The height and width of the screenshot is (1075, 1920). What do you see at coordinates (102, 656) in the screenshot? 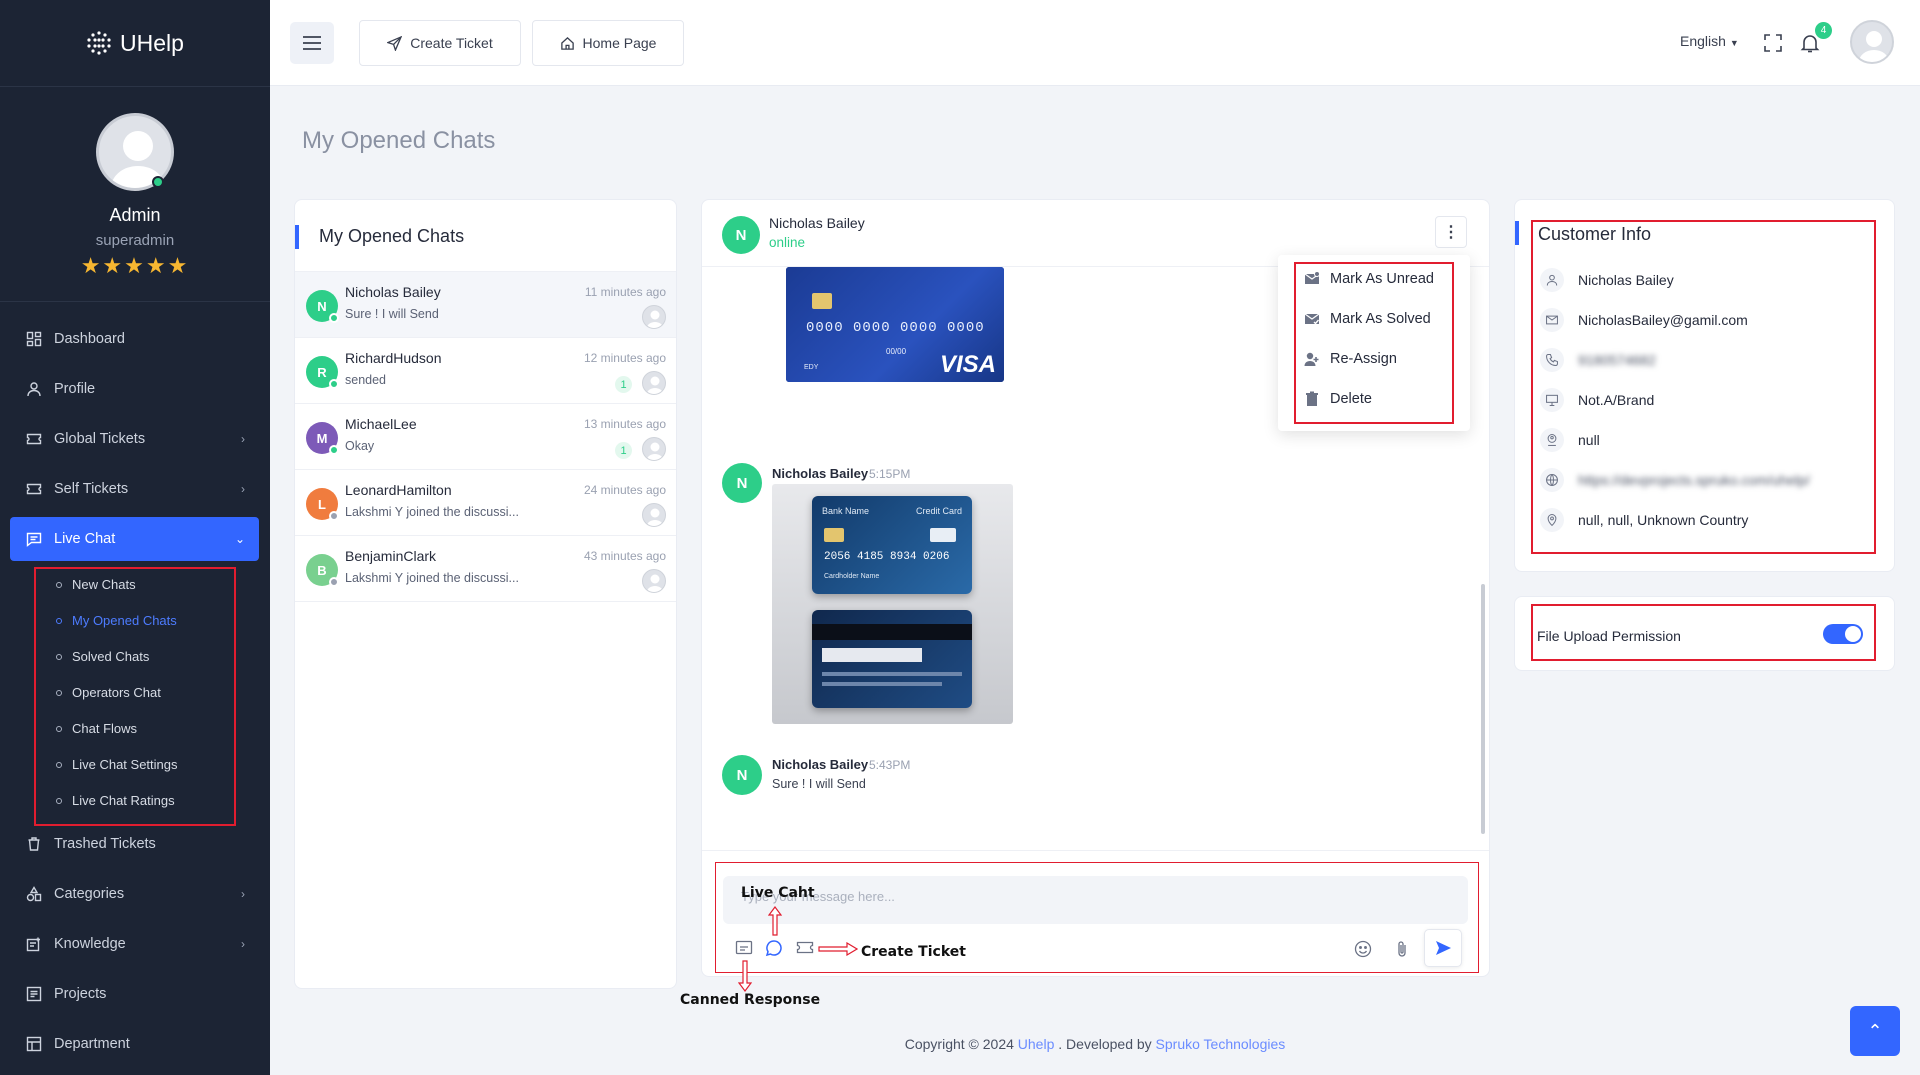
I see `submenu-item-solved-chats: Solved Chats` at bounding box center [102, 656].